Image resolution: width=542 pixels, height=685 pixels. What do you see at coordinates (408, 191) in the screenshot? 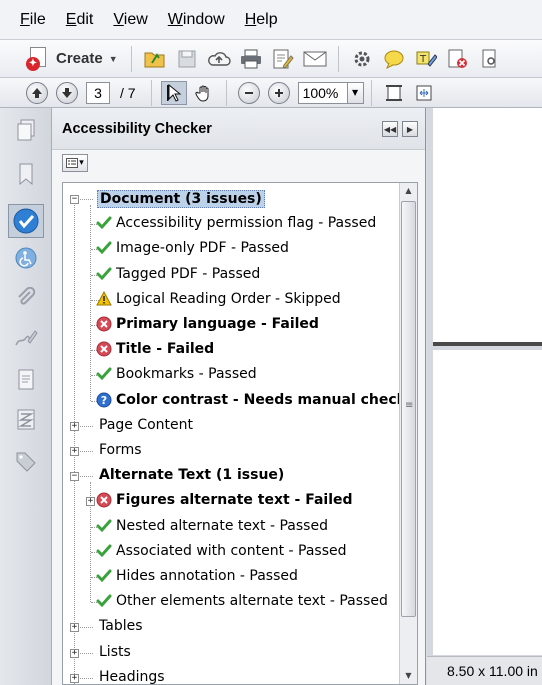
I see `scroll-up-arrow: ▲` at bounding box center [408, 191].